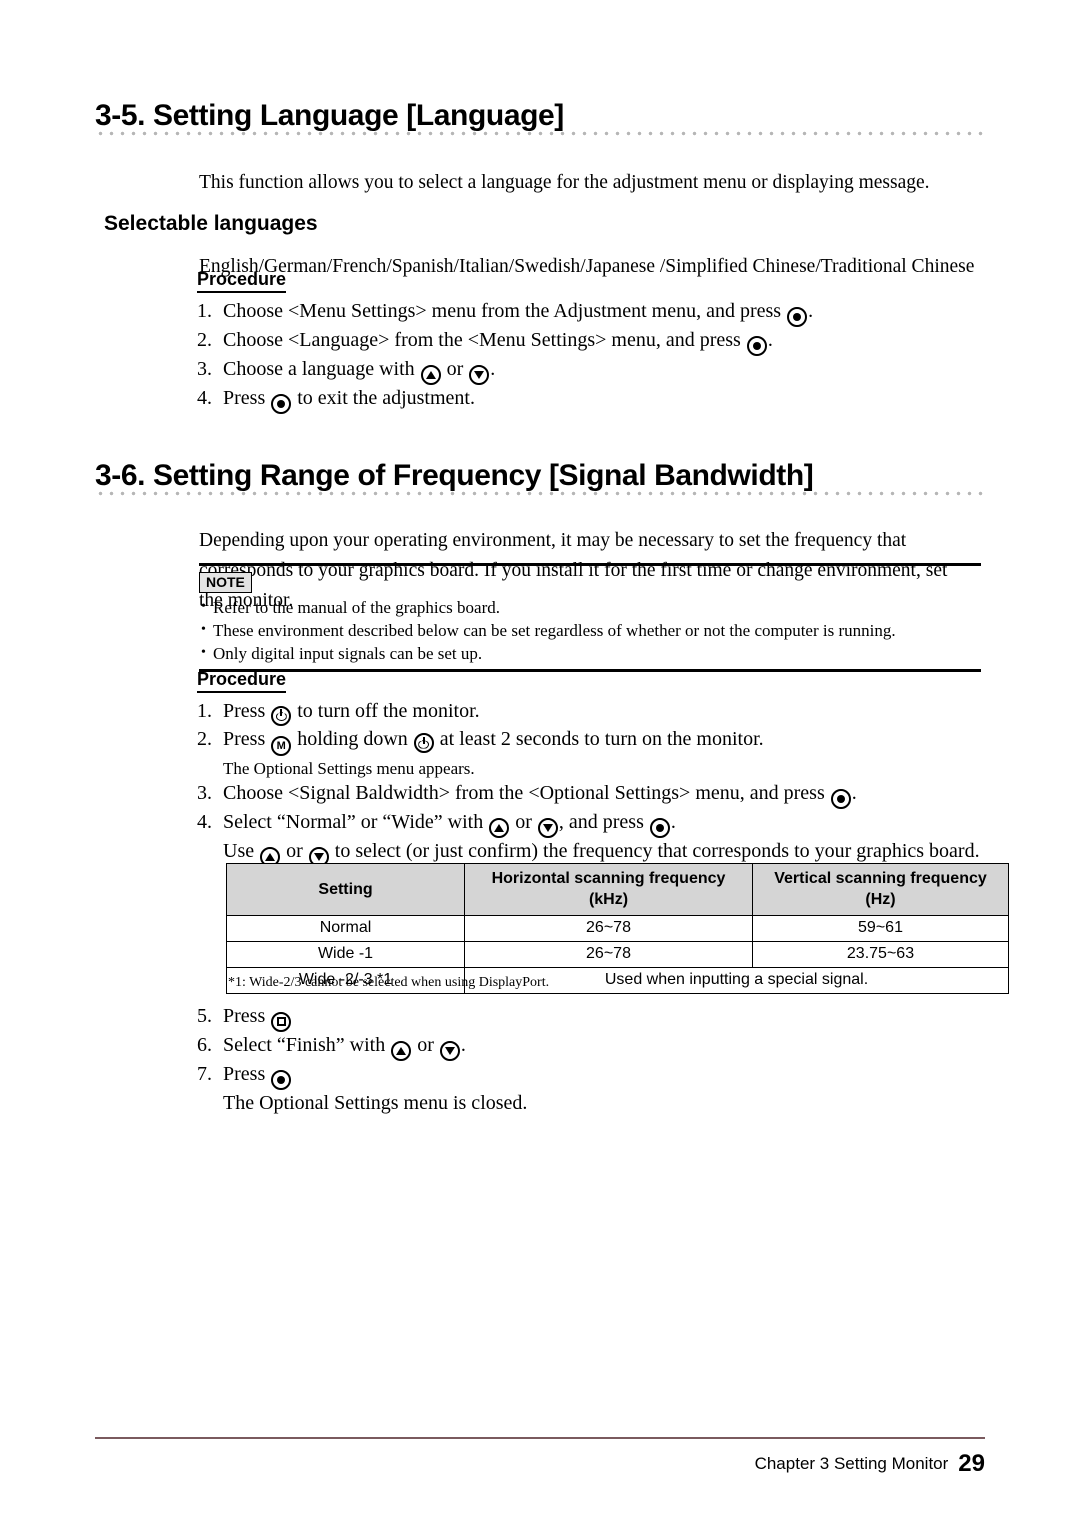 This screenshot has width=1080, height=1527. What do you see at coordinates (375, 1102) in the screenshot?
I see `step-note: The Optional Settings menu is closed.` at bounding box center [375, 1102].